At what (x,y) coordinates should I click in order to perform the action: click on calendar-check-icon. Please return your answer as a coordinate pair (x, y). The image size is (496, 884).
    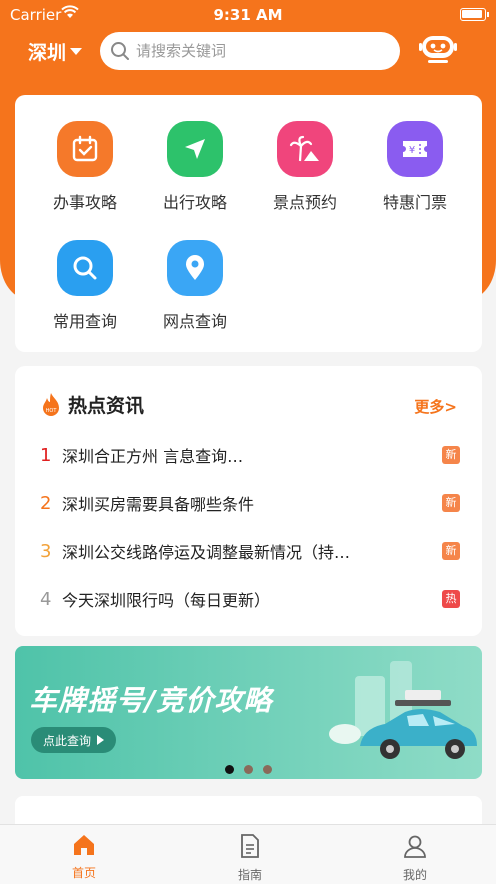
    Looking at the image, I should click on (85, 149).